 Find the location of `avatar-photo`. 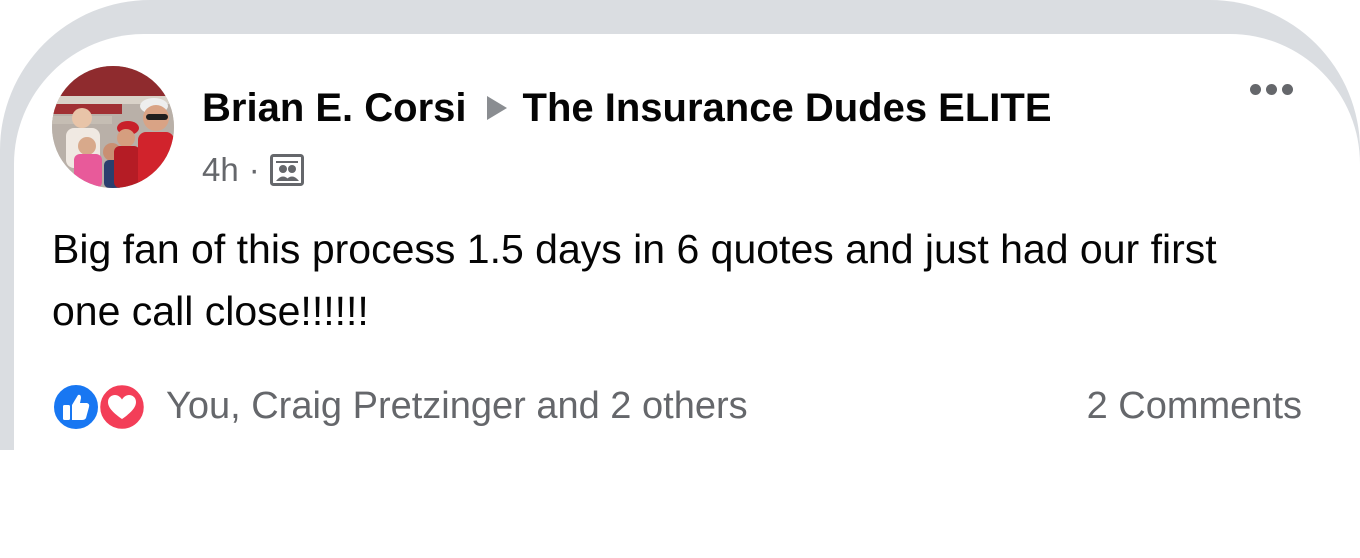

avatar-photo is located at coordinates (113, 127).